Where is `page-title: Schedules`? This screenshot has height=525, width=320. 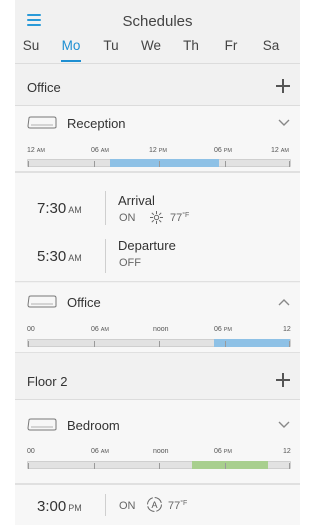
page-title: Schedules is located at coordinates (157, 21).